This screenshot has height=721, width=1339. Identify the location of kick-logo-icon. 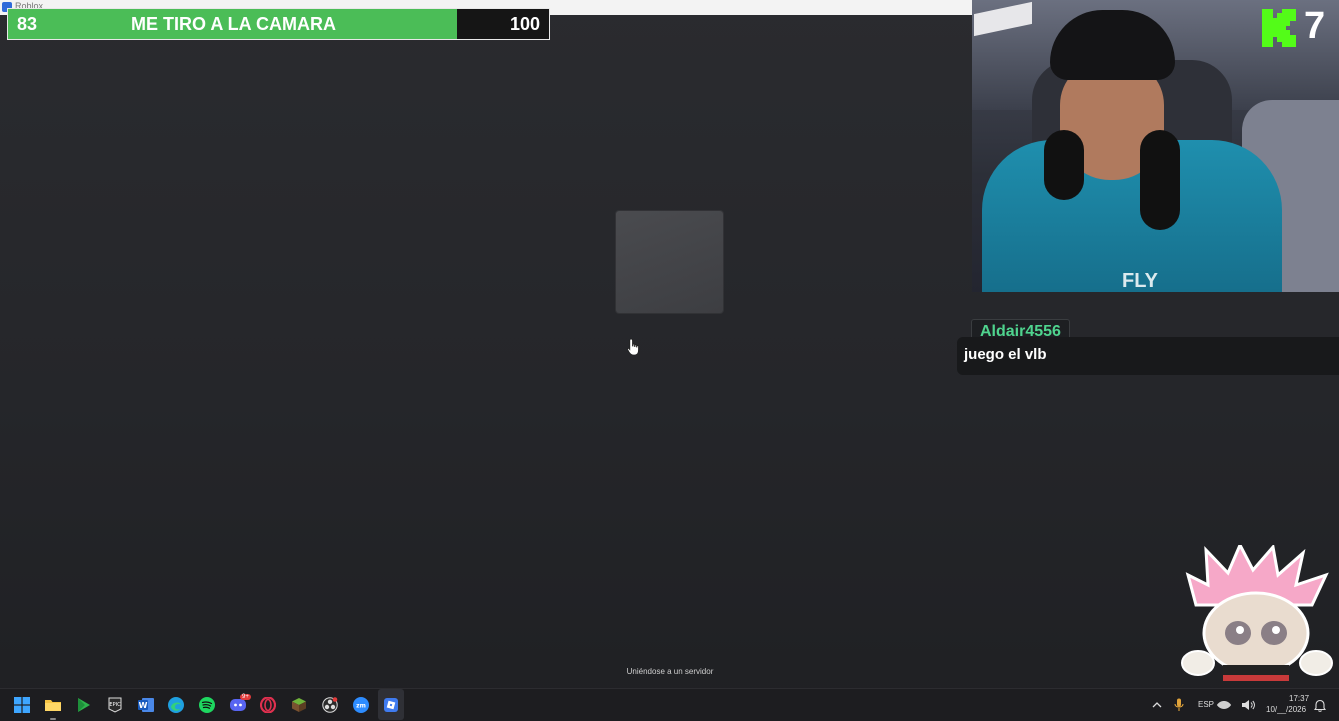
(1279, 28).